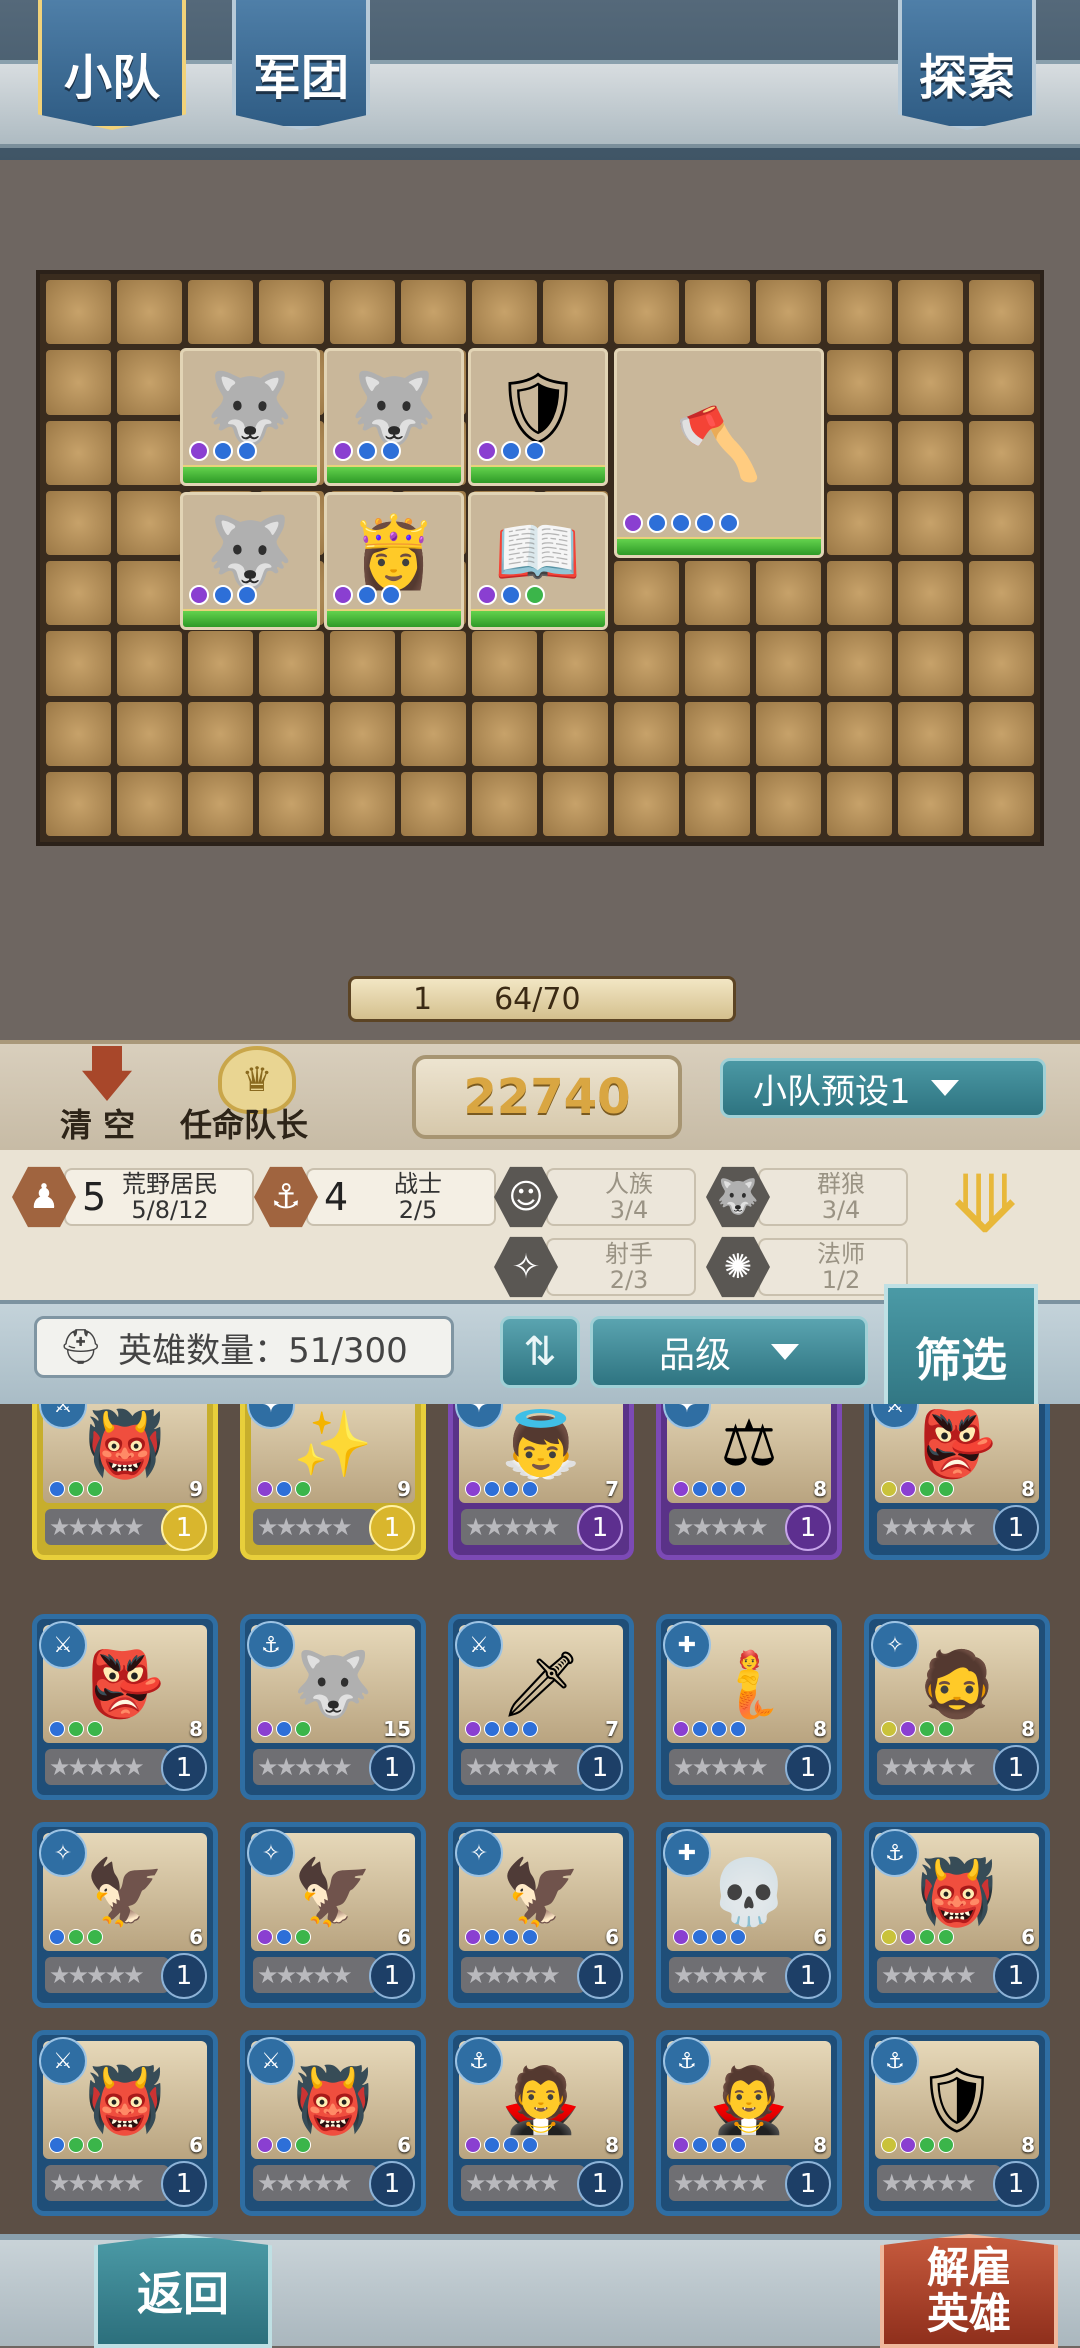  Describe the element at coordinates (807, 1267) in the screenshot. I see `synergy-mage: ✺ 法师 1/2` at that location.